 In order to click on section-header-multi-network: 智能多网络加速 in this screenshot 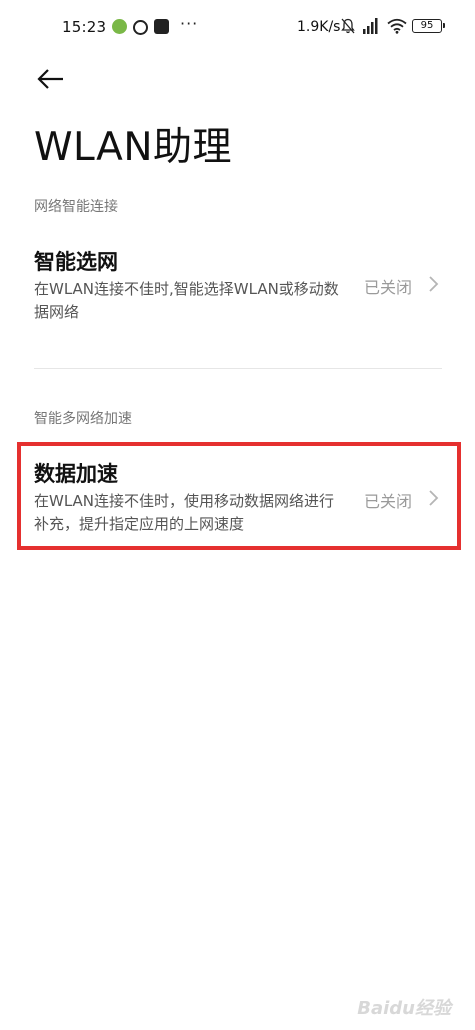, I will do `click(83, 419)`.